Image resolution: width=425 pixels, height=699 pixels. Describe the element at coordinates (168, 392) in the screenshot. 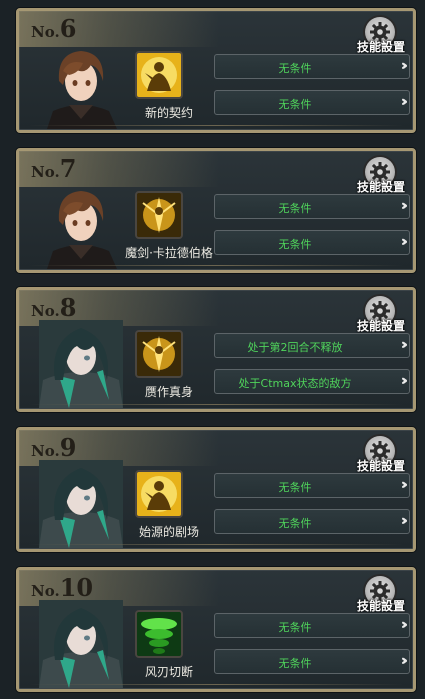

I see `skill-name: 赝作真身` at that location.